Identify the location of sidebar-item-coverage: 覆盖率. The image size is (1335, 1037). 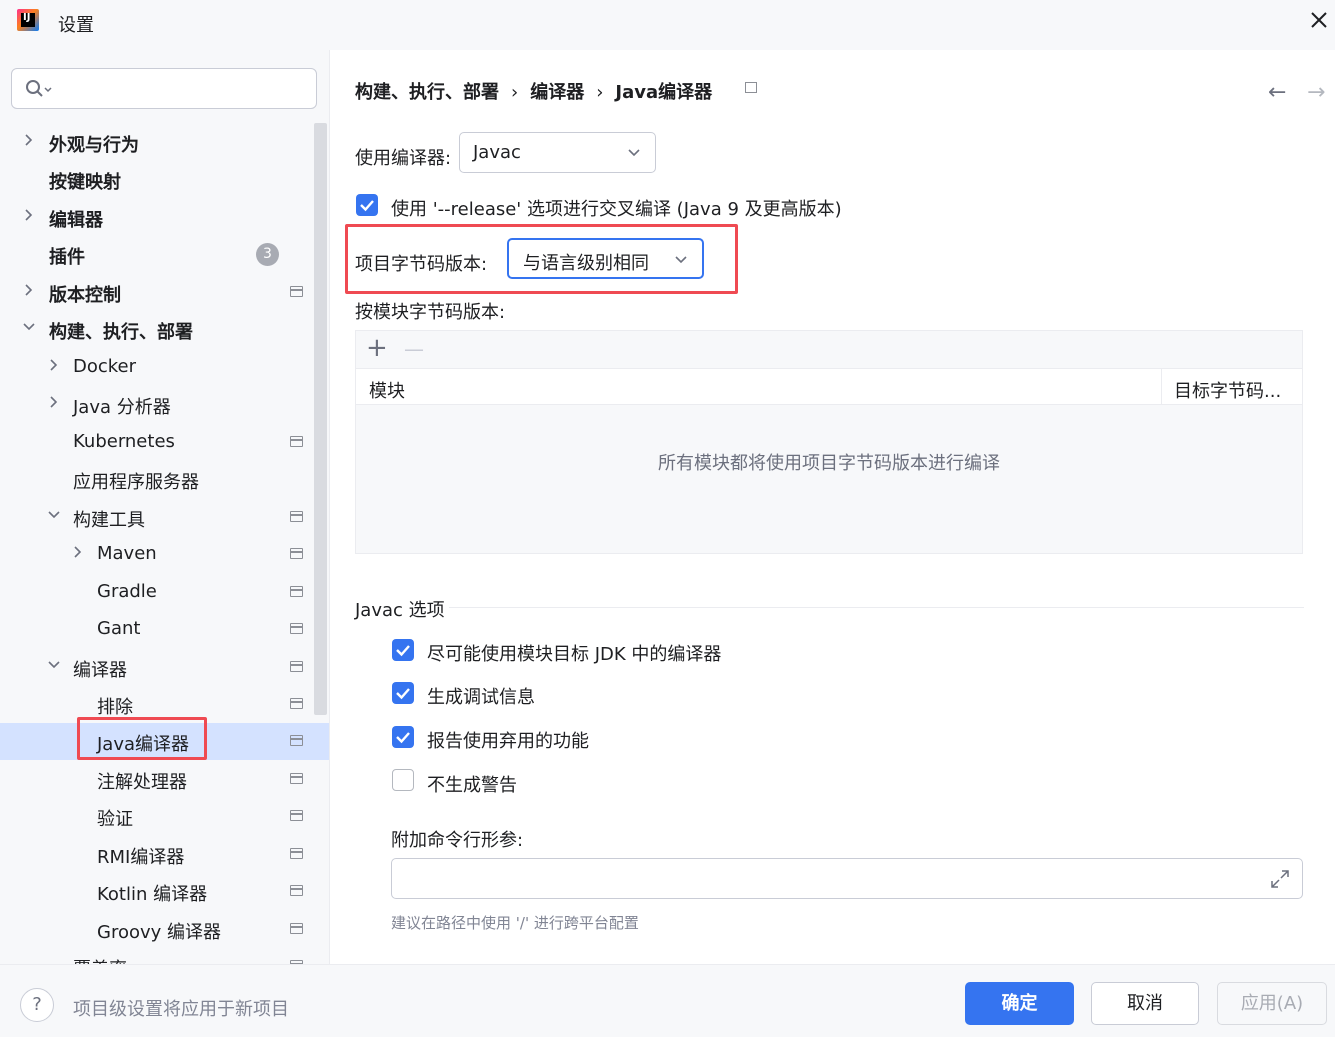
(164, 956).